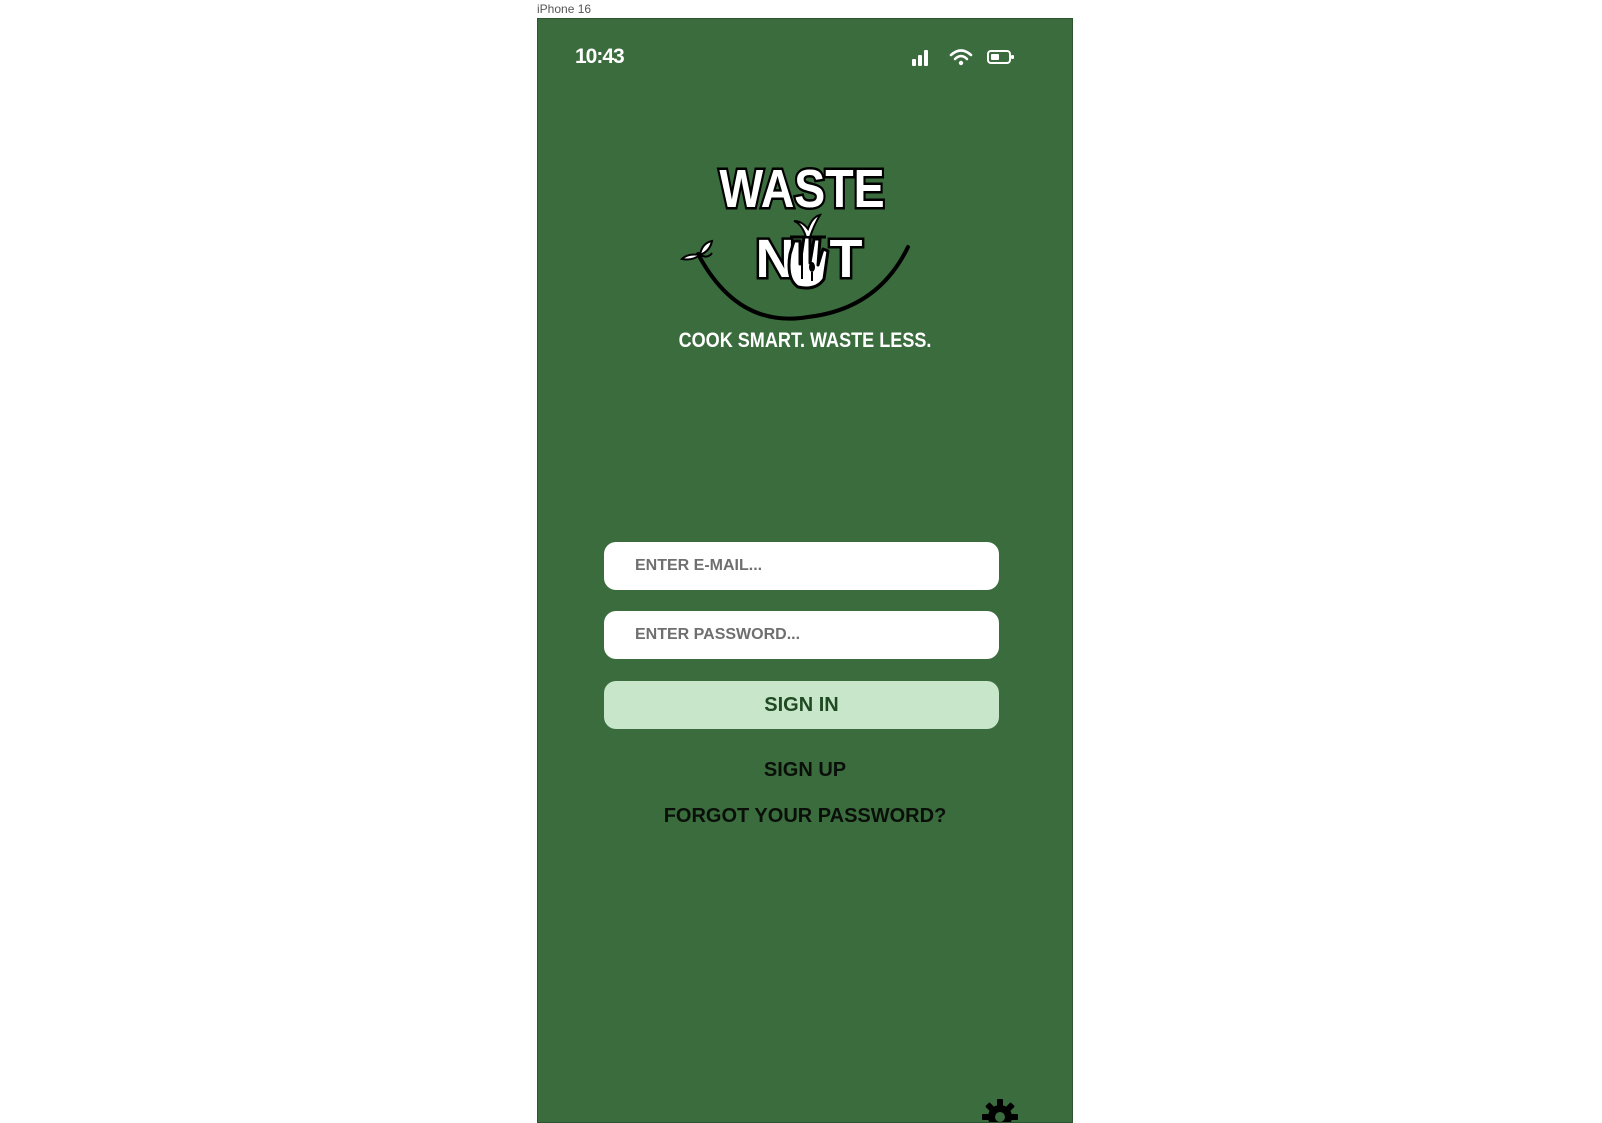 This screenshot has height=1123, width=1602. What do you see at coordinates (961, 57) in the screenshot?
I see `wifi-icon` at bounding box center [961, 57].